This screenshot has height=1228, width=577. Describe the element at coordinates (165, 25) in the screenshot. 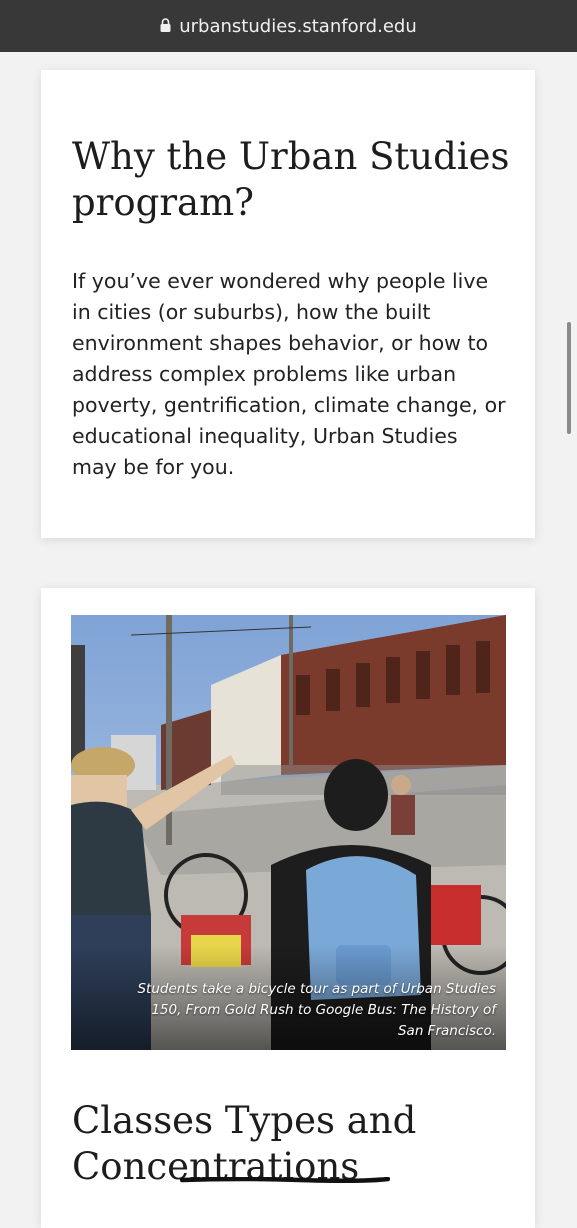

I see `lock-icon` at that location.